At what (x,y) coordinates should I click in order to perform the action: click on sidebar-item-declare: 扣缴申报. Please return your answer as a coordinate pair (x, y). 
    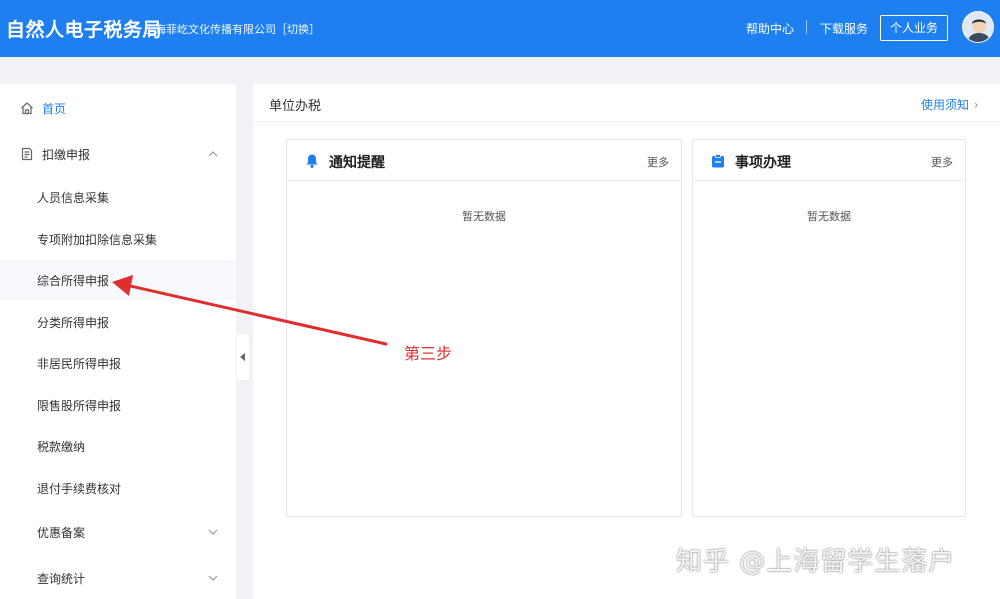
    Looking at the image, I should click on (118, 154).